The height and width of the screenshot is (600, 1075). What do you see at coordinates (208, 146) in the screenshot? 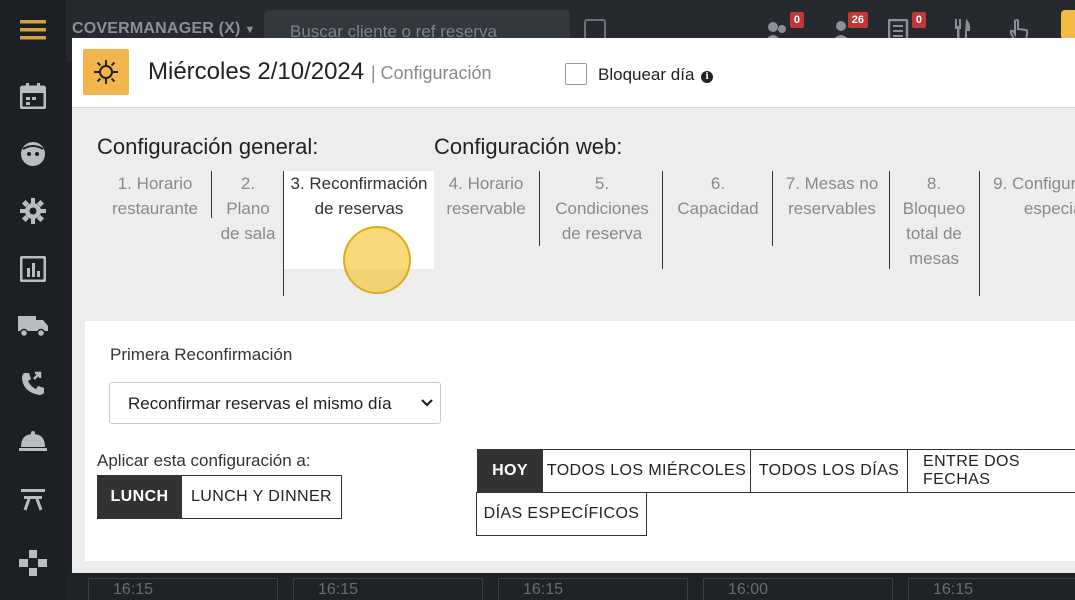
I see `general-config-title: Configuración general:` at bounding box center [208, 146].